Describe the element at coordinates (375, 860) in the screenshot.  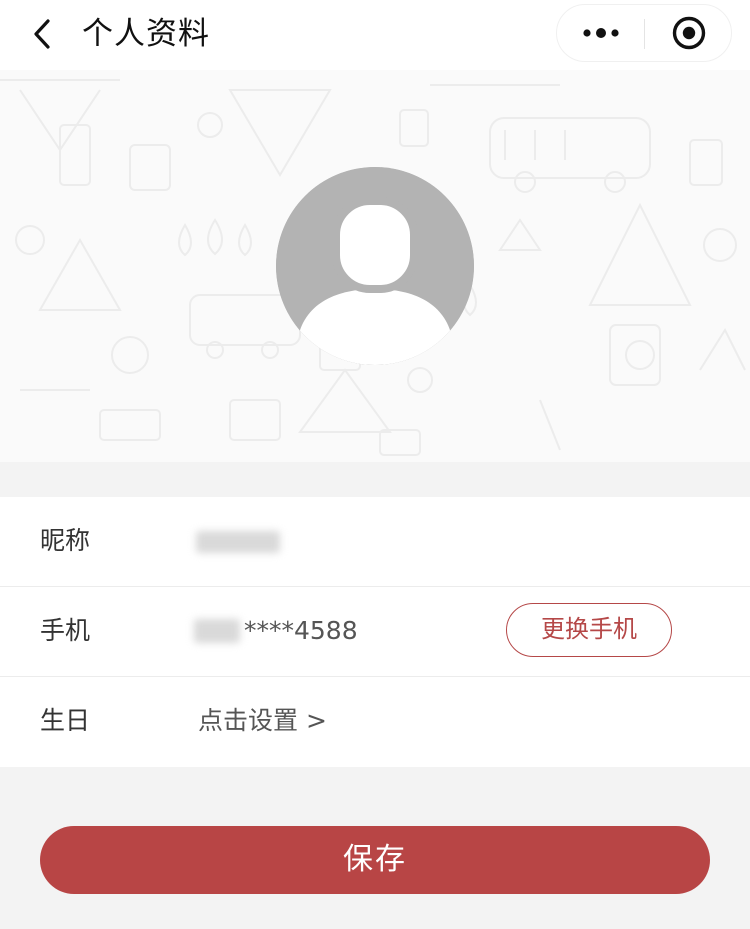
I see `save-button: 保存` at that location.